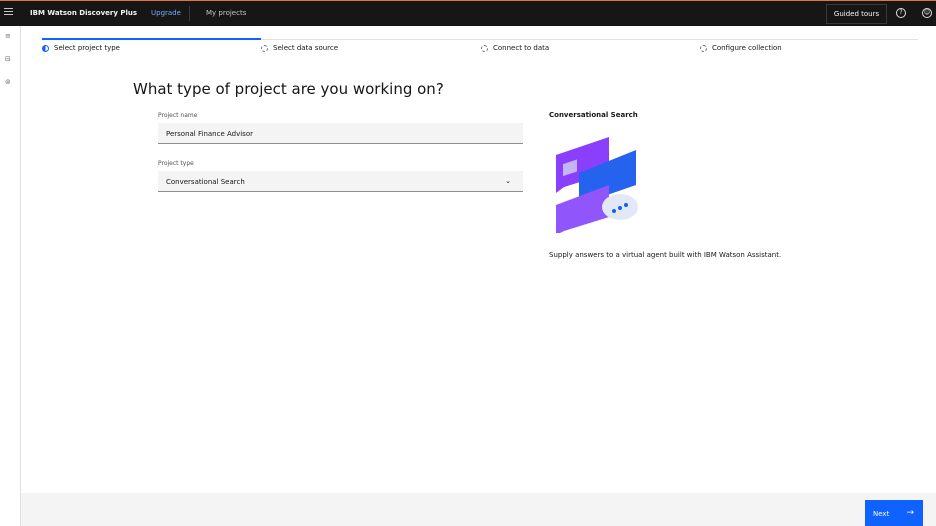  What do you see at coordinates (166, 13) in the screenshot?
I see `upgrade-link: Upgrade` at bounding box center [166, 13].